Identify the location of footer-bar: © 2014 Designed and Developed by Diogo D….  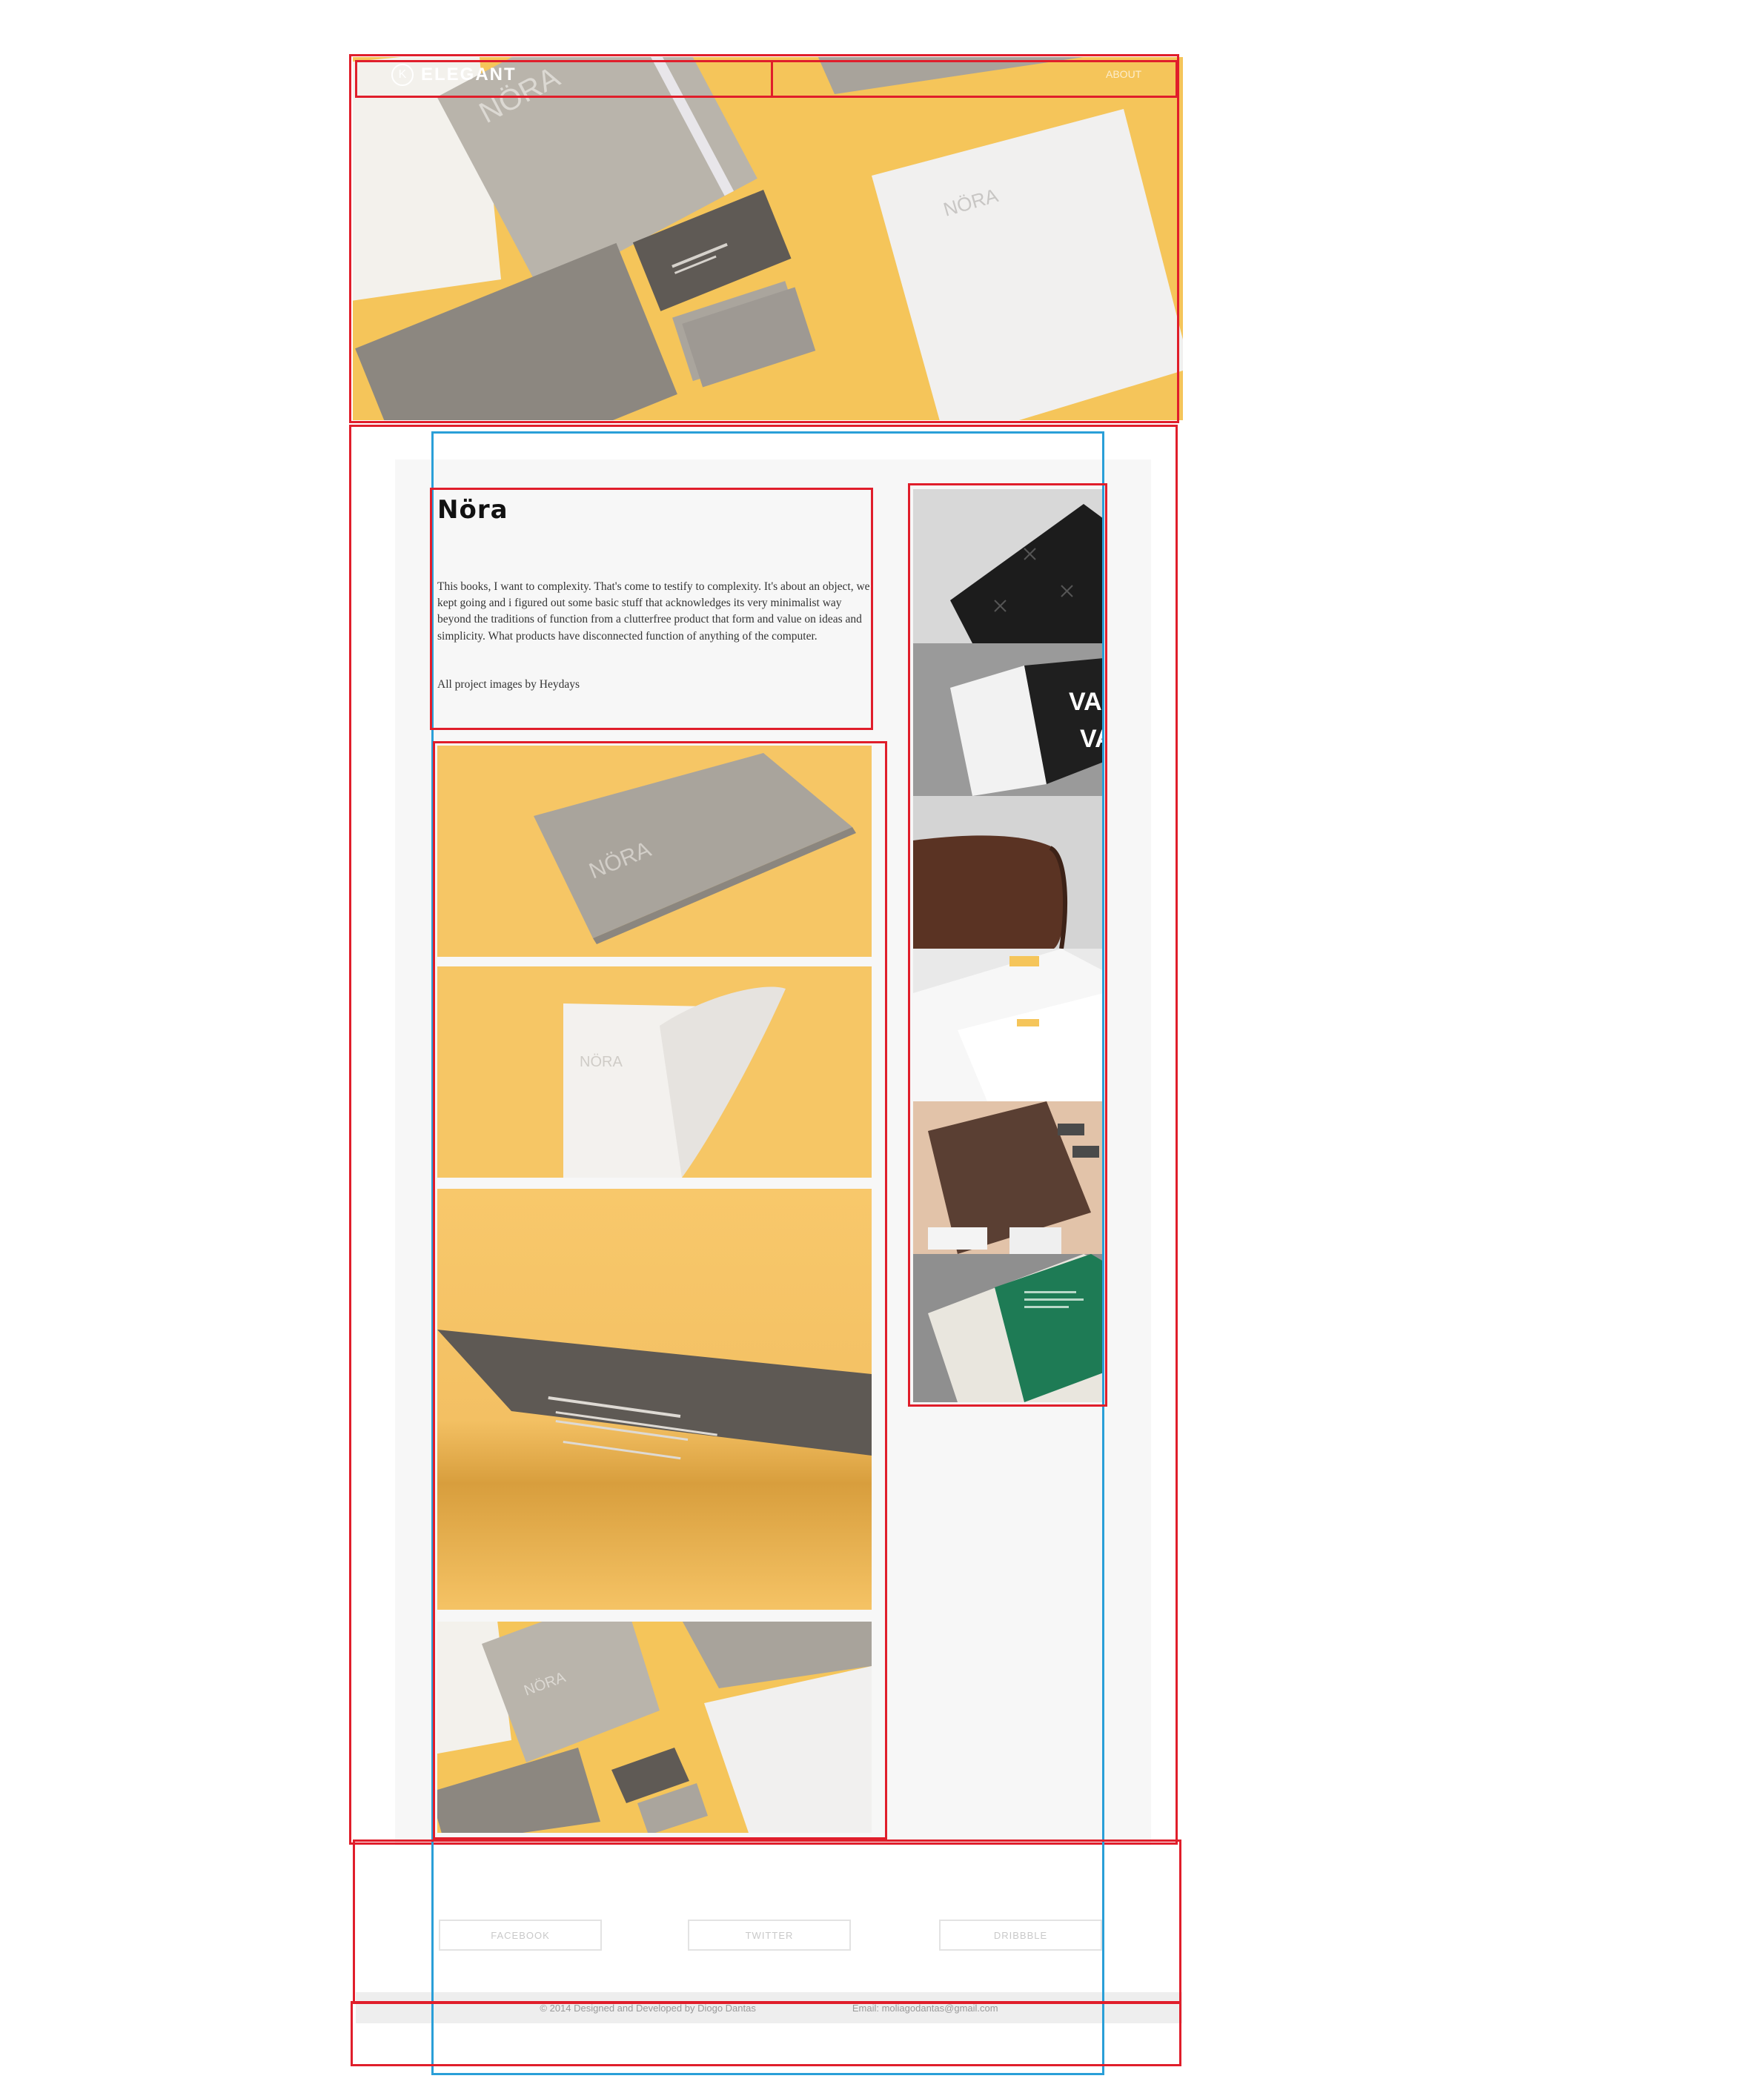
(769, 2007).